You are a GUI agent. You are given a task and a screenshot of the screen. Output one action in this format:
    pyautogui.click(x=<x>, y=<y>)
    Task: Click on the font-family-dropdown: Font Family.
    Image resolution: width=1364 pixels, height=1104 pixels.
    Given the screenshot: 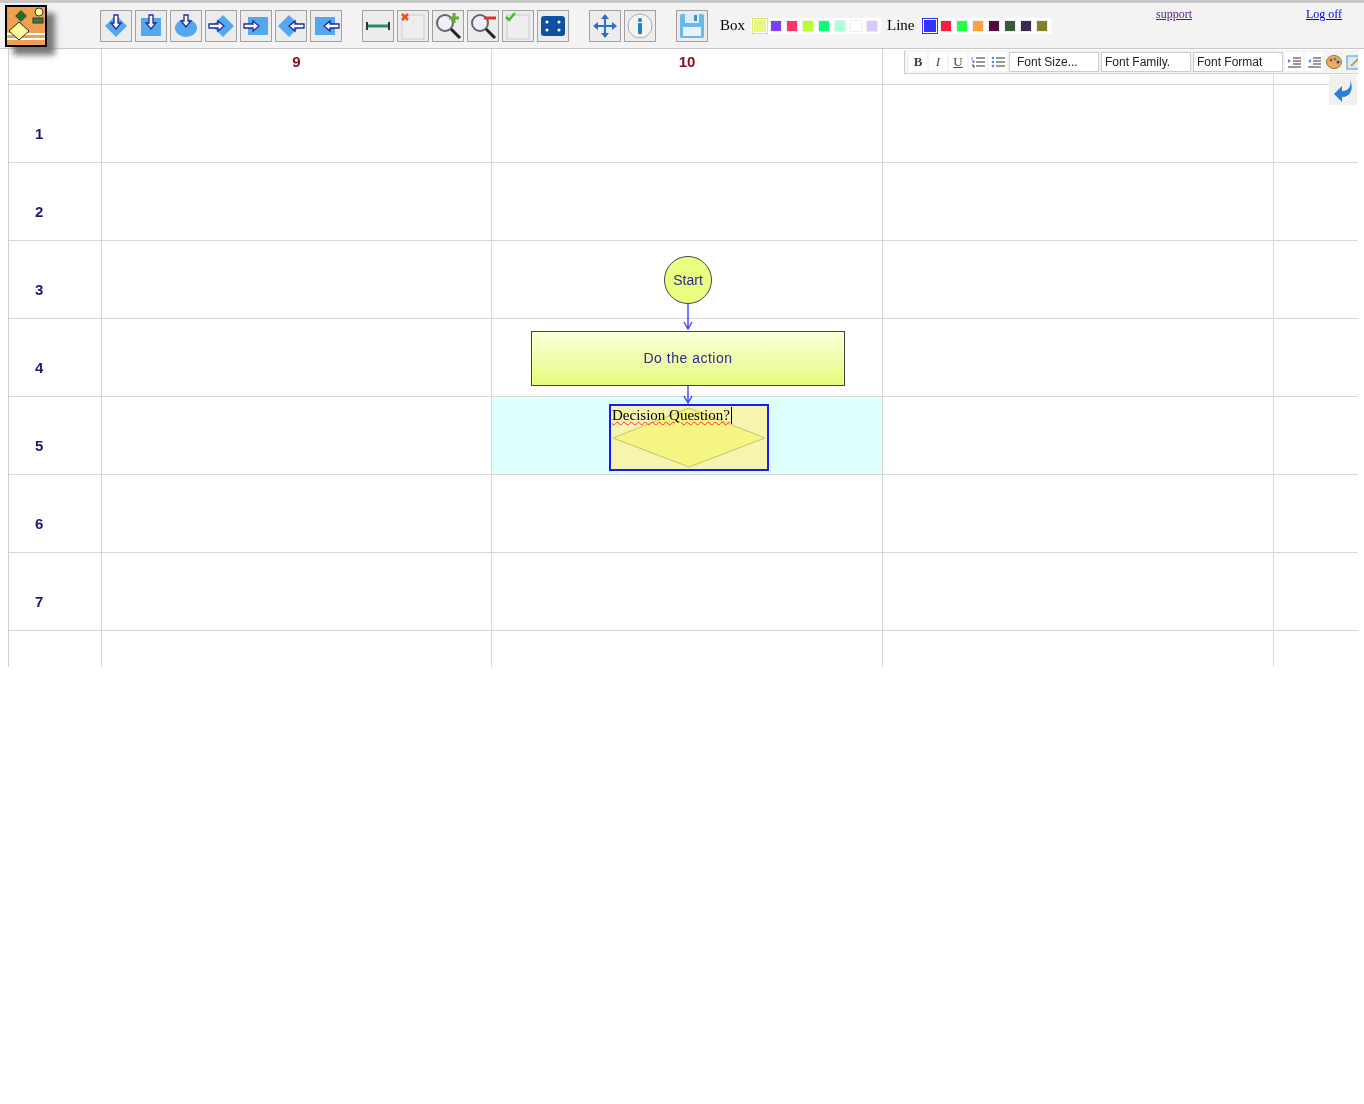 What is the action you would take?
    pyautogui.click(x=1146, y=61)
    